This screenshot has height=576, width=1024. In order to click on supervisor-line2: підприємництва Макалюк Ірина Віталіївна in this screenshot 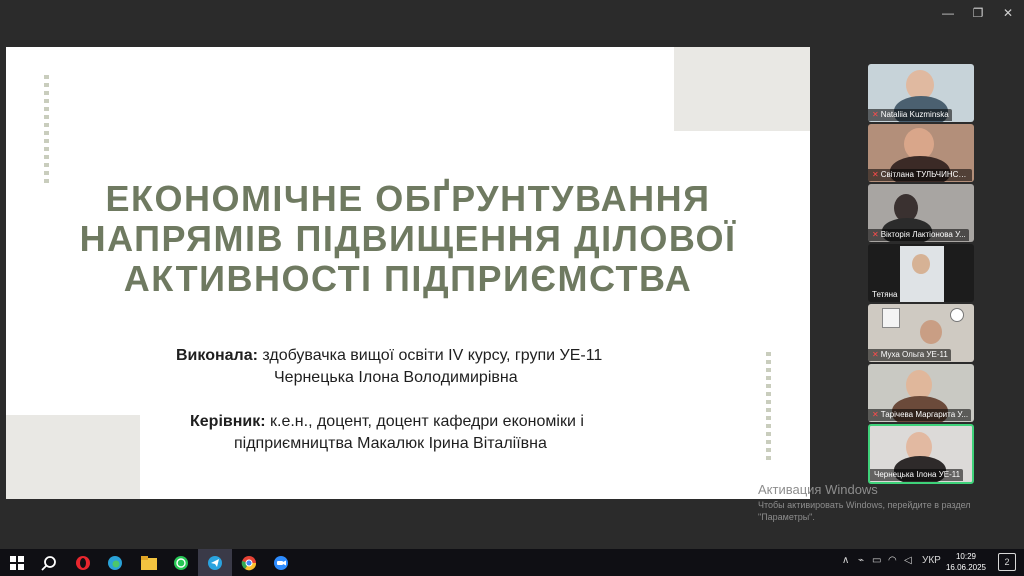, I will do `click(390, 443)`.